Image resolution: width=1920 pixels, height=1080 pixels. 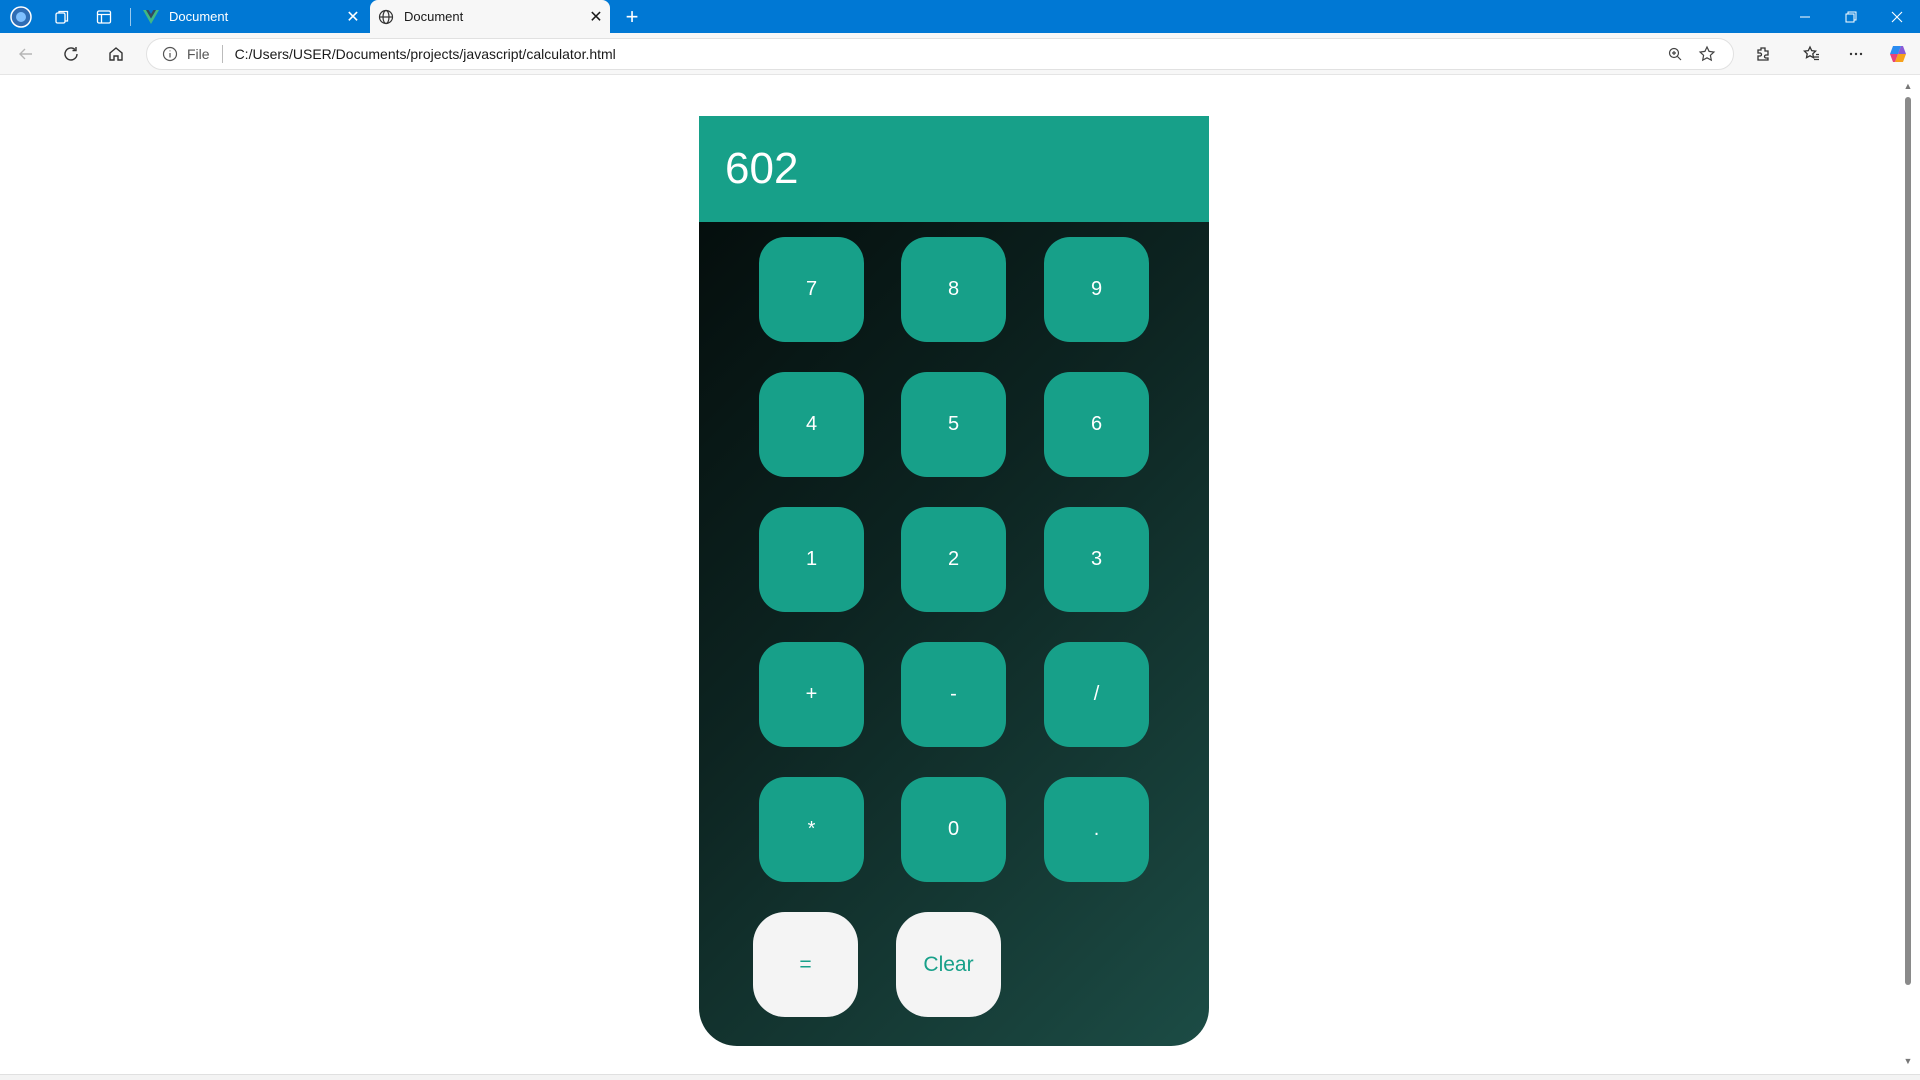 What do you see at coordinates (26, 54) in the screenshot?
I see `back-arrow-icon` at bounding box center [26, 54].